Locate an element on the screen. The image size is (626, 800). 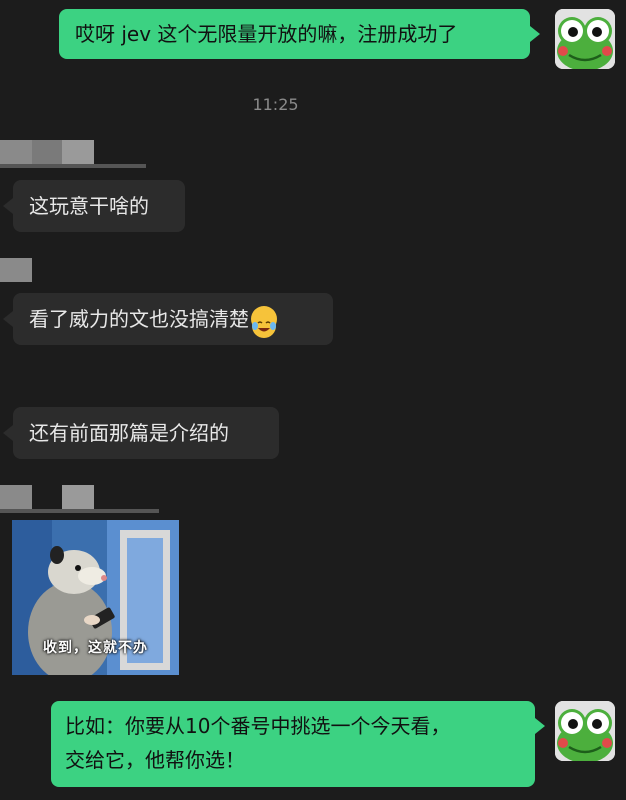
message-text: 这玩意干啥的 is located at coordinates (89, 206).